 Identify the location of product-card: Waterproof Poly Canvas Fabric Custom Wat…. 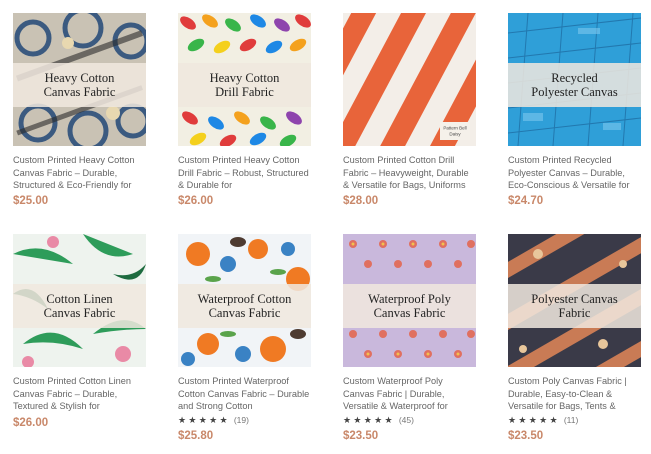
(409, 344).